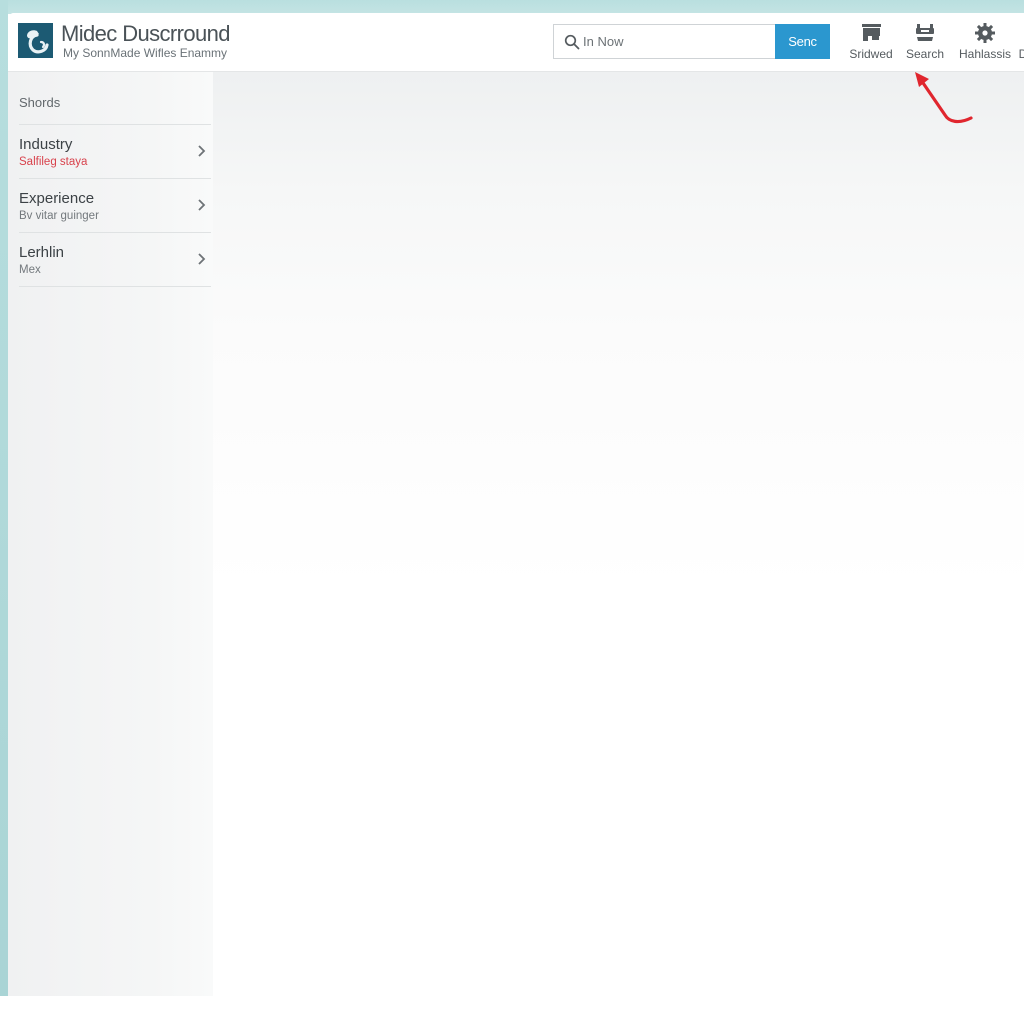  Describe the element at coordinates (871, 54) in the screenshot. I see `toolbar-label: Sridwed` at that location.